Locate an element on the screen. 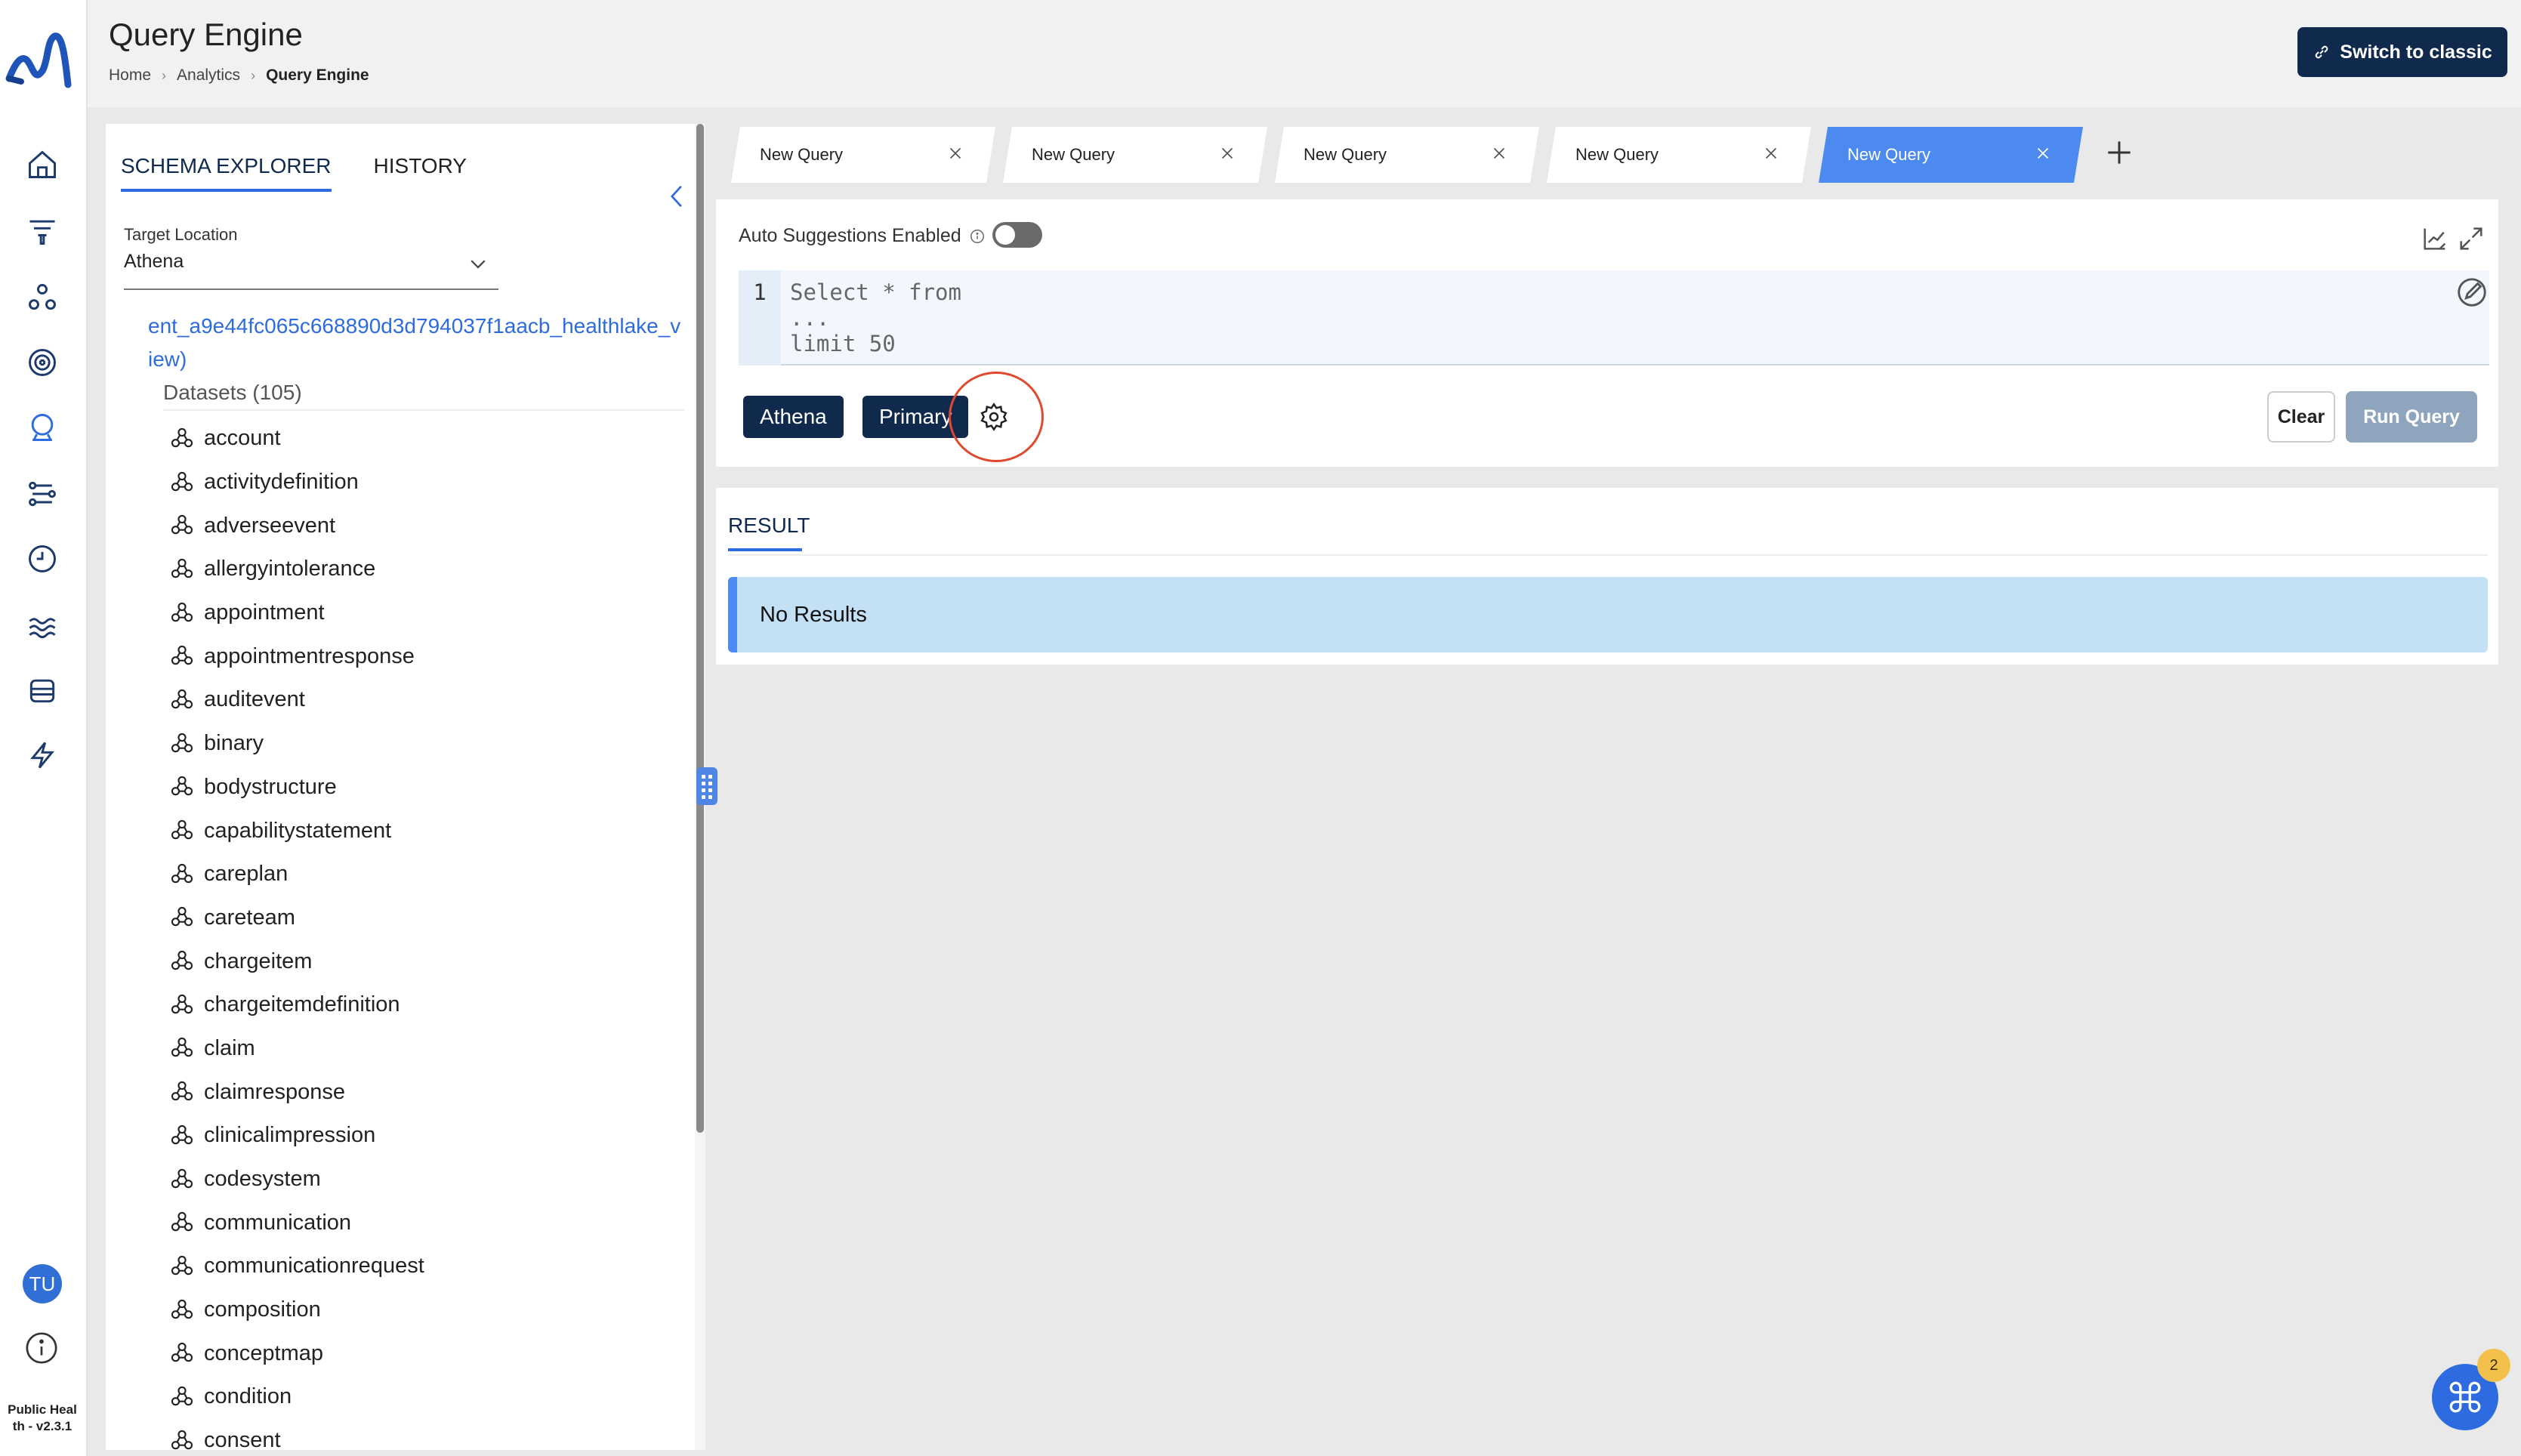 This screenshot has height=1456, width=2521. code-line: Select * from is located at coordinates (875, 292).